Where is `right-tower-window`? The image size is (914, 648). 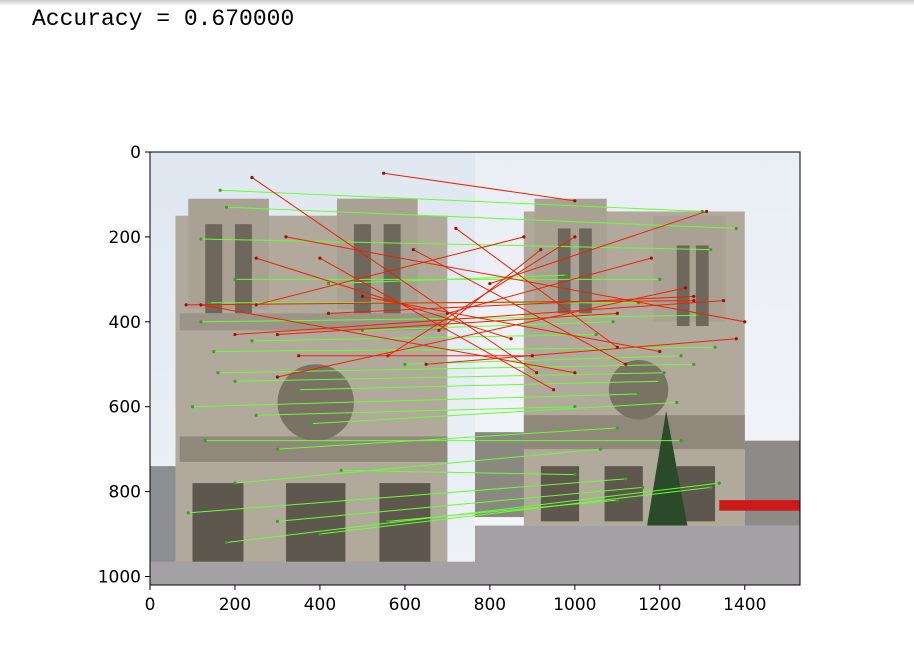
right-tower-window is located at coordinates (585, 271).